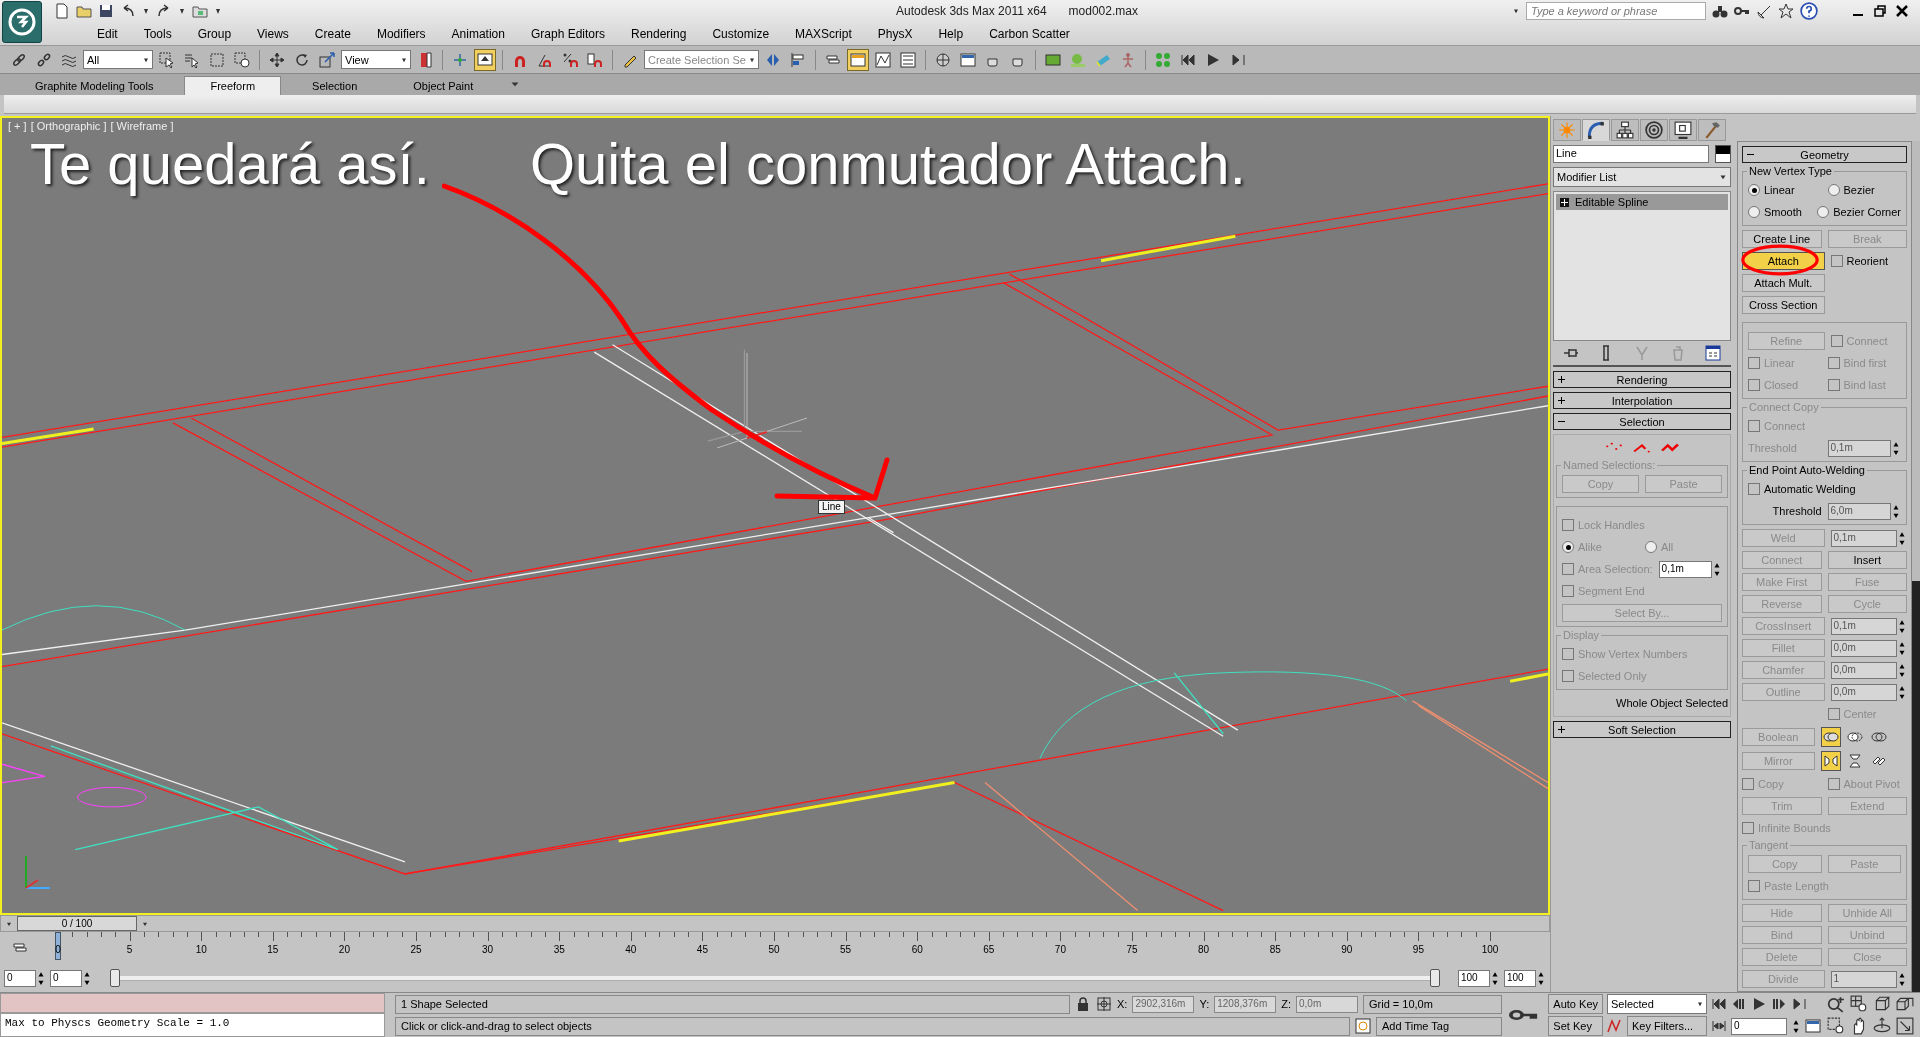  I want to click on app-menu-button, so click(22, 22).